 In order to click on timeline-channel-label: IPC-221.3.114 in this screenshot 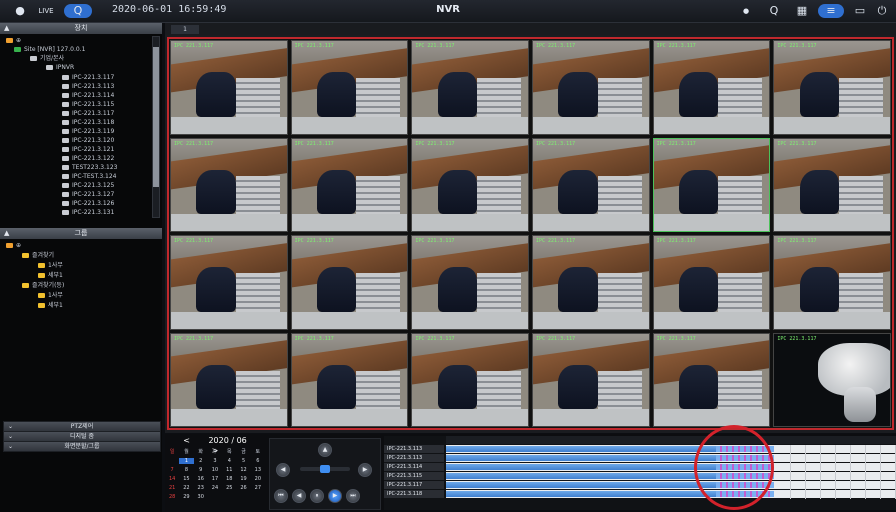, I will do `click(414, 467)`.